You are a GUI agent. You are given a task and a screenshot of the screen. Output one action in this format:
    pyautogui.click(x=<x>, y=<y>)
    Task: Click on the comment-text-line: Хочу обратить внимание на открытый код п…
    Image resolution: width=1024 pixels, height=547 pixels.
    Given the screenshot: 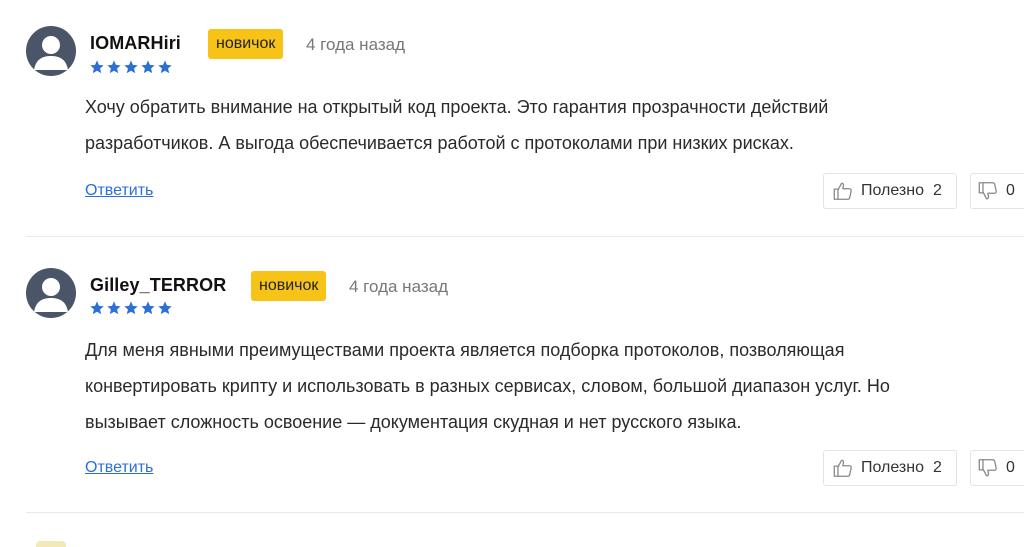 What is the action you would take?
    pyautogui.click(x=457, y=107)
    